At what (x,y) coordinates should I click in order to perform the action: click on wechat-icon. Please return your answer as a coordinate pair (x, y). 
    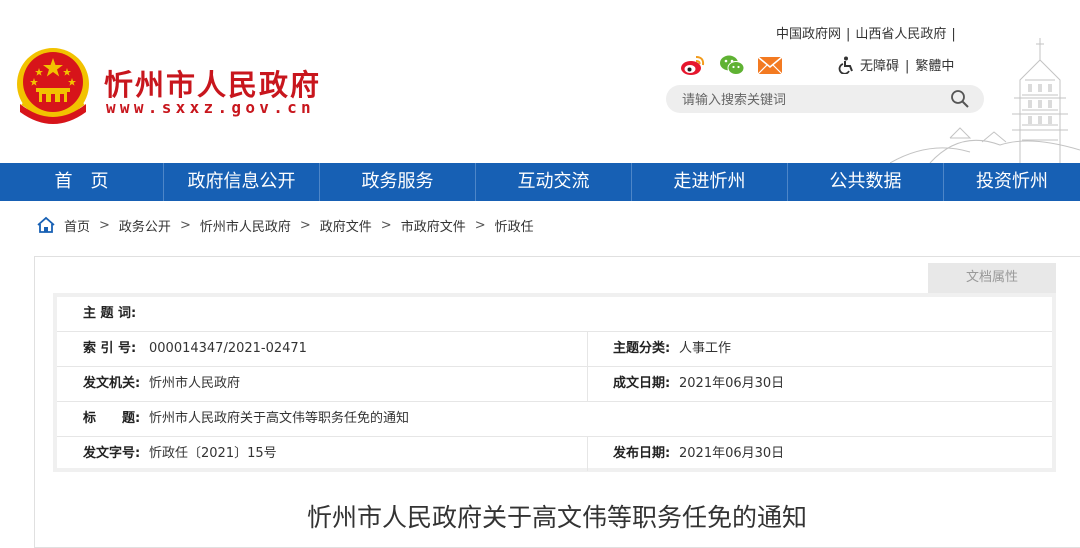
    Looking at the image, I should click on (732, 65).